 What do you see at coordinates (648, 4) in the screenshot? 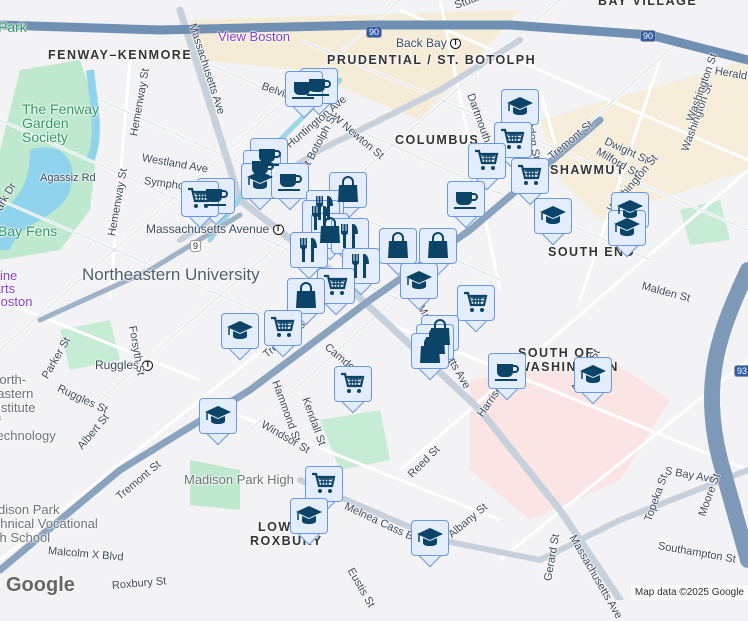
I see `neighborhood-label: BAY VILLAGE` at bounding box center [648, 4].